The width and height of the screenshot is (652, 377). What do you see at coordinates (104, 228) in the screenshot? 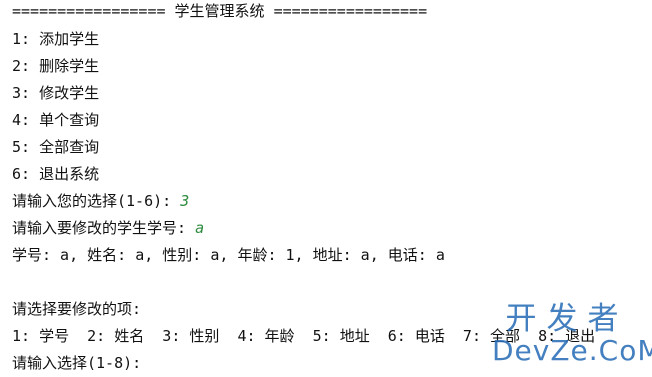
I see `student-id-prompt-label: 请输入要修改的学生学号:` at bounding box center [104, 228].